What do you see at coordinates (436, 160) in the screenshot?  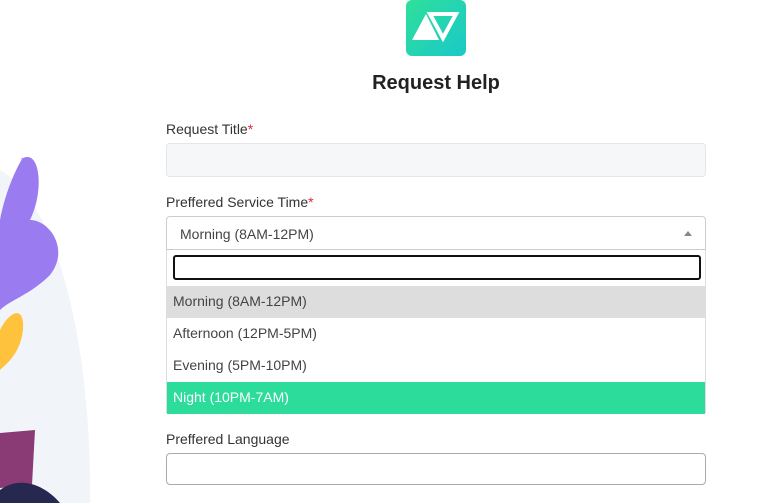 I see `request-title-input` at bounding box center [436, 160].